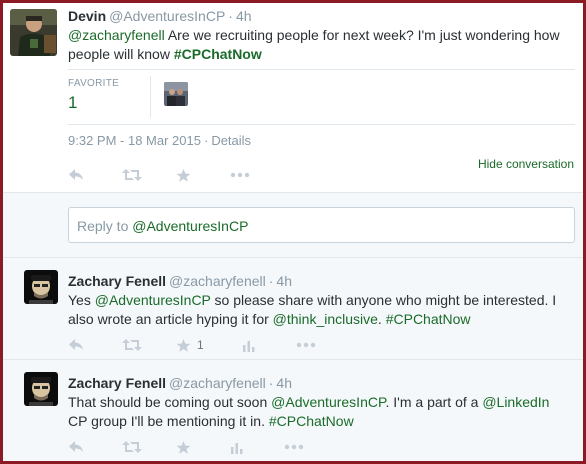  What do you see at coordinates (94, 83) in the screenshot?
I see `favorite-label: FAVORITE` at bounding box center [94, 83].